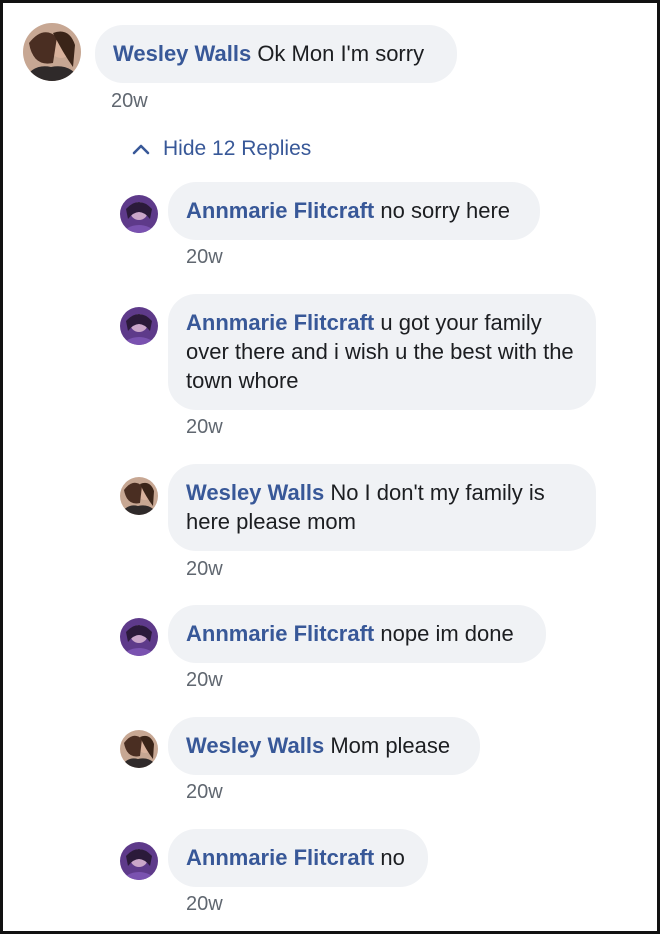 Image resolution: width=660 pixels, height=934 pixels. I want to click on comment-author: Wesley Walls, so click(182, 53).